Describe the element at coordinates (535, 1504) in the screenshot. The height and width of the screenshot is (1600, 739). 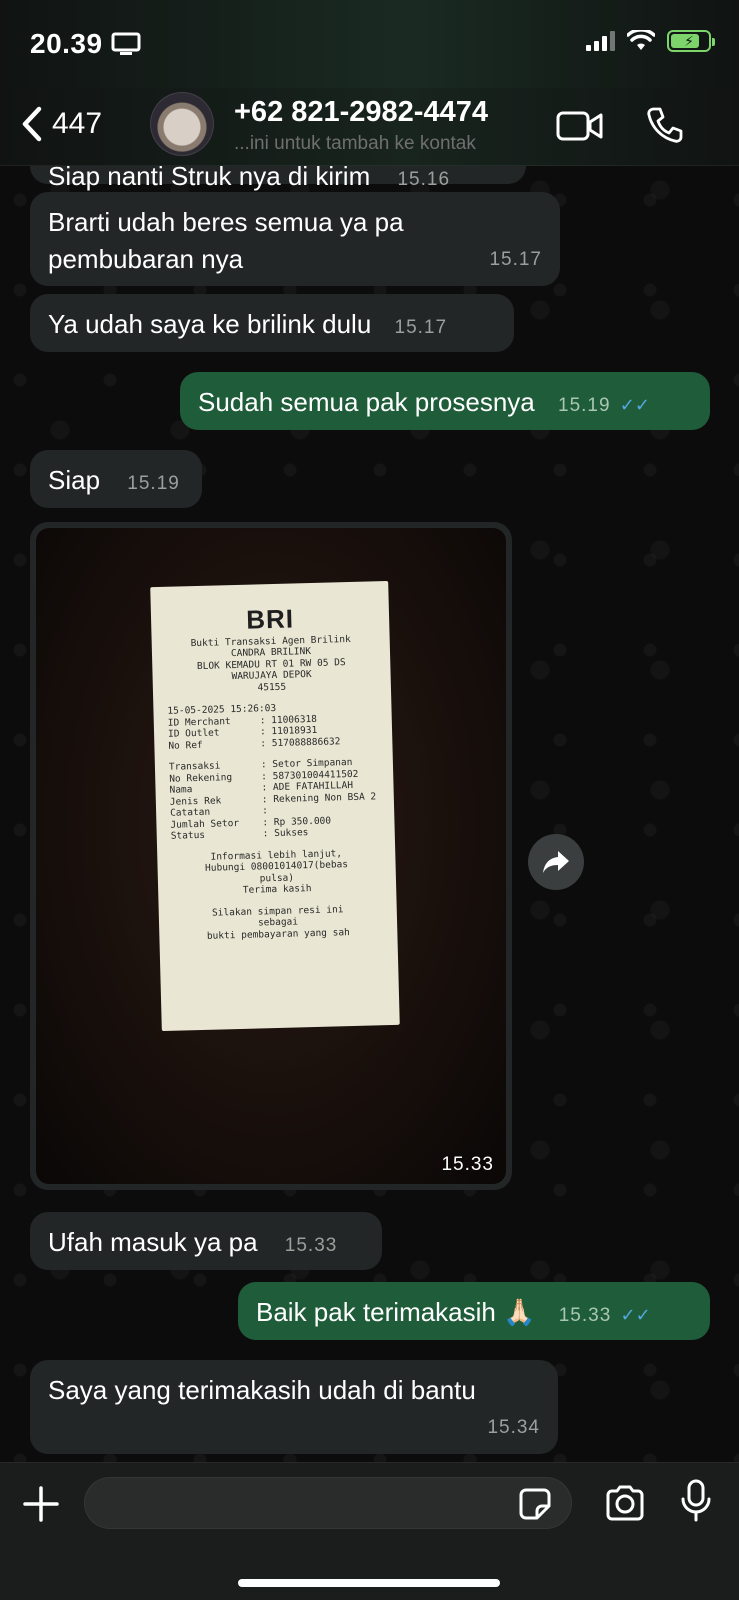
I see `sticker-icon` at that location.